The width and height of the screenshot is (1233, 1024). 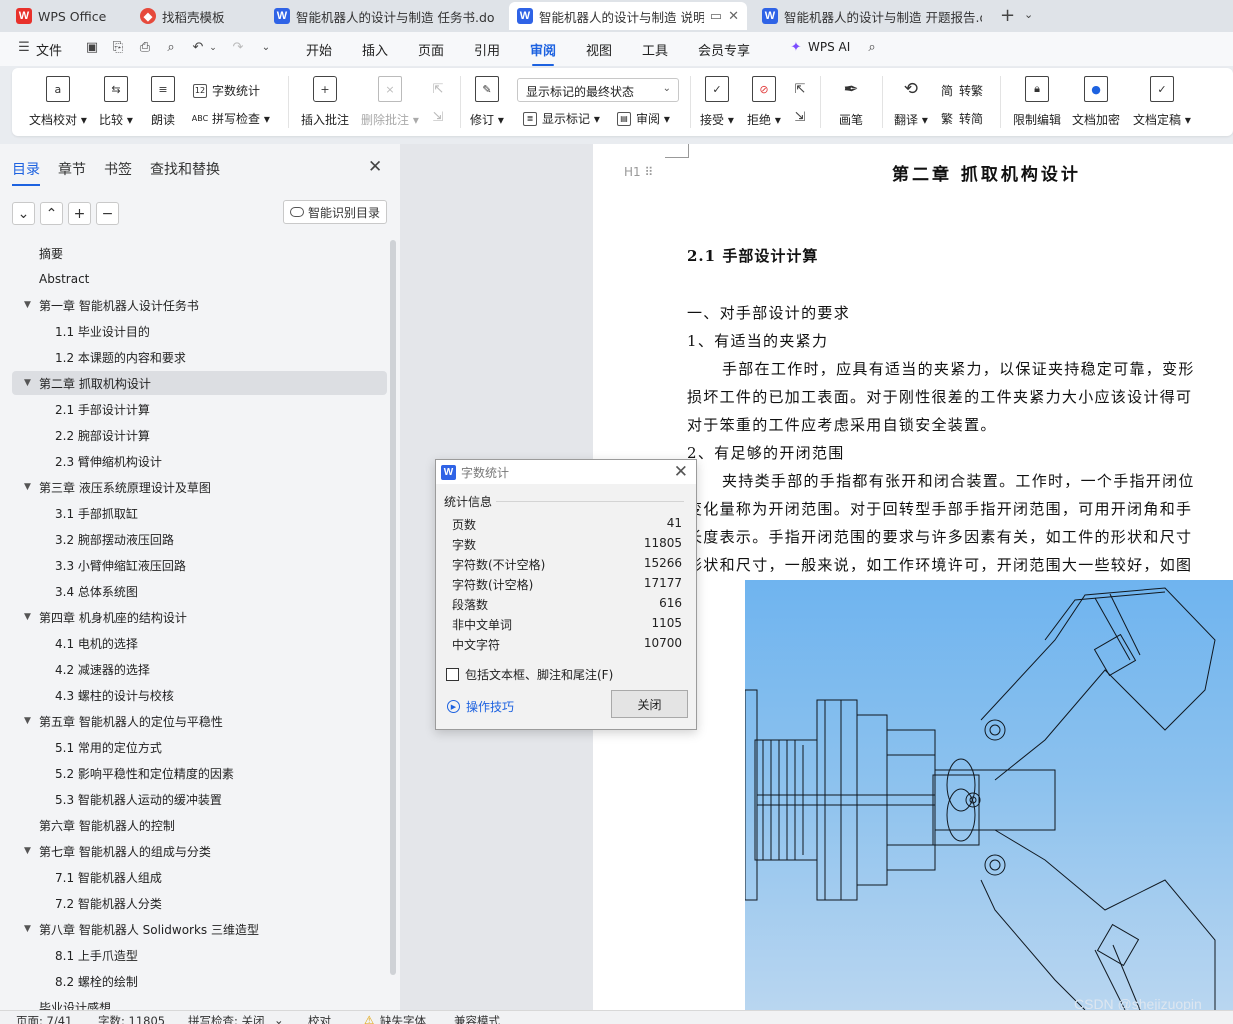 I want to click on chevron-down-icon: ⌄, so click(x=279, y=1018).